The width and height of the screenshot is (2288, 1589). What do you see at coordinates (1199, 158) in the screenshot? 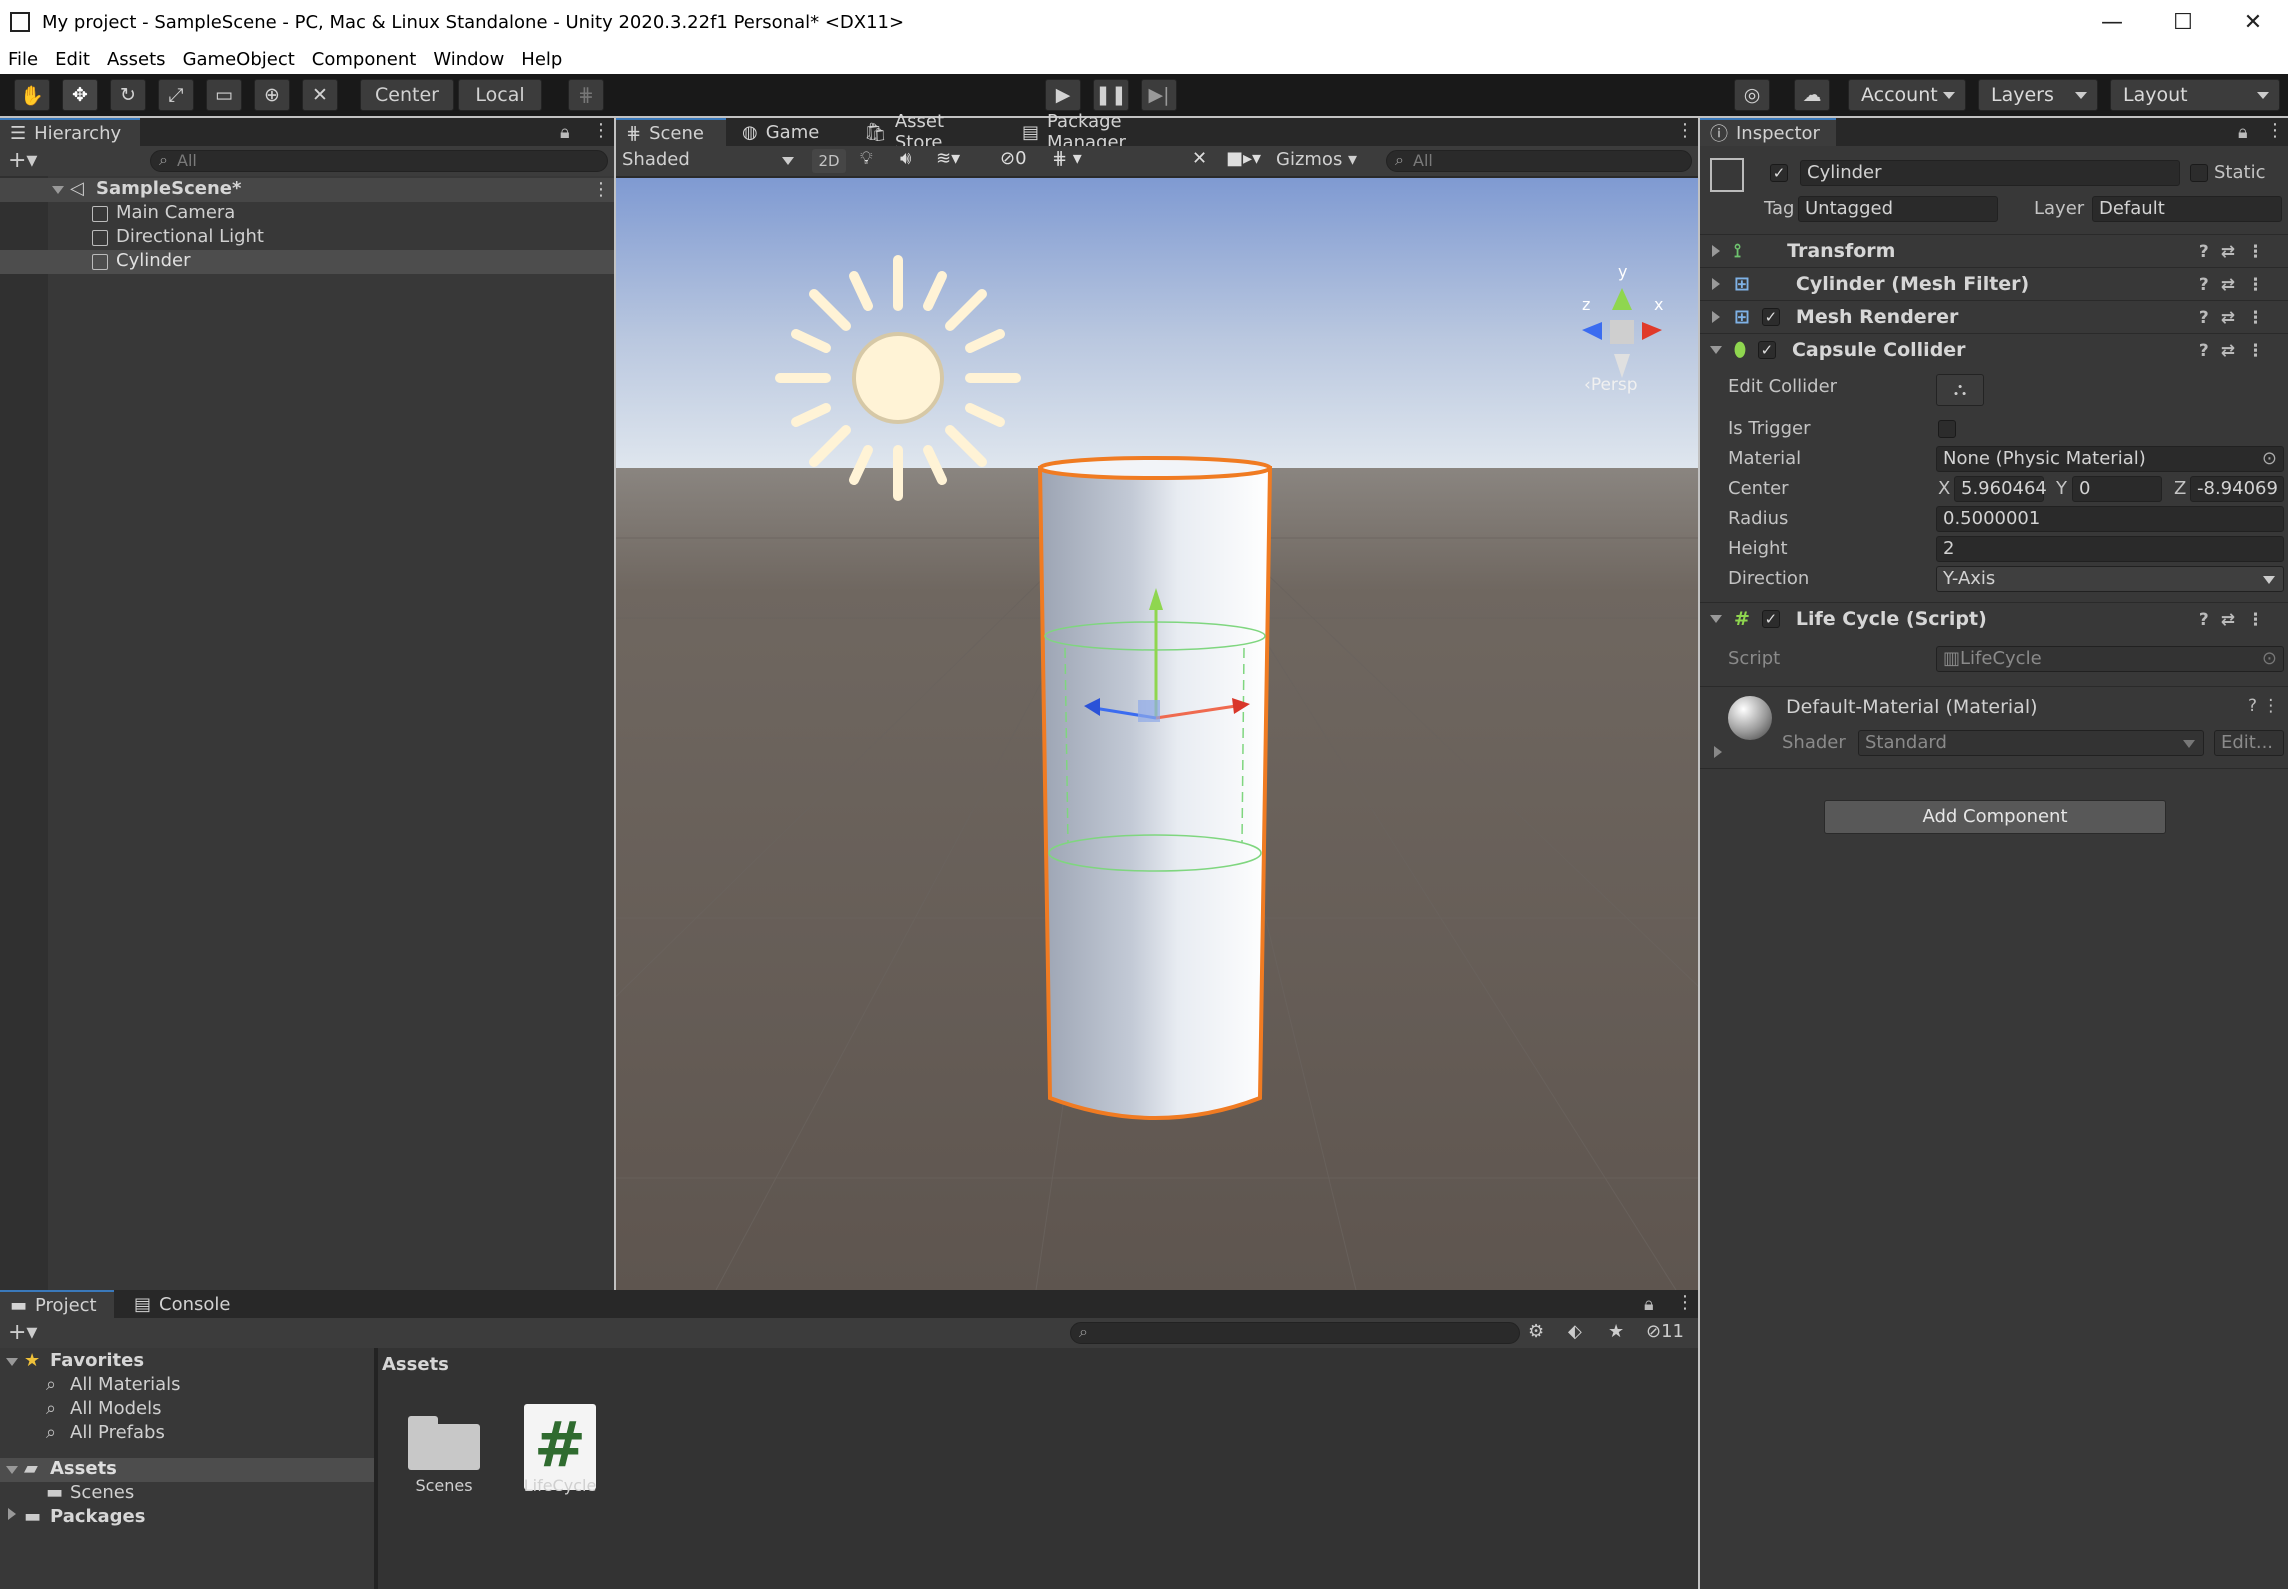
I see `tools-icon: ✕` at bounding box center [1199, 158].